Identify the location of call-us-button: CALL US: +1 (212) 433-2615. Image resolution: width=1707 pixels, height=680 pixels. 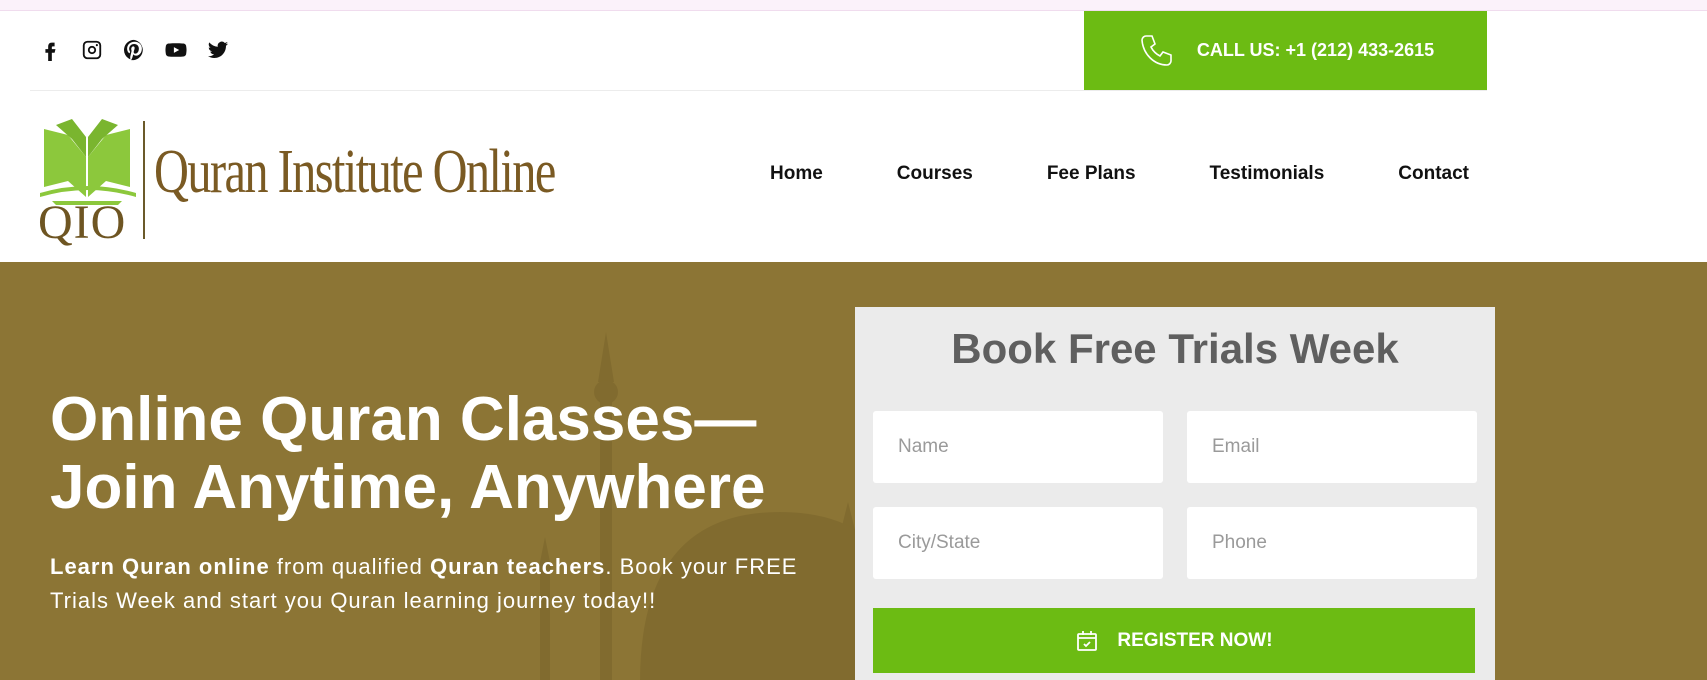
(1285, 50).